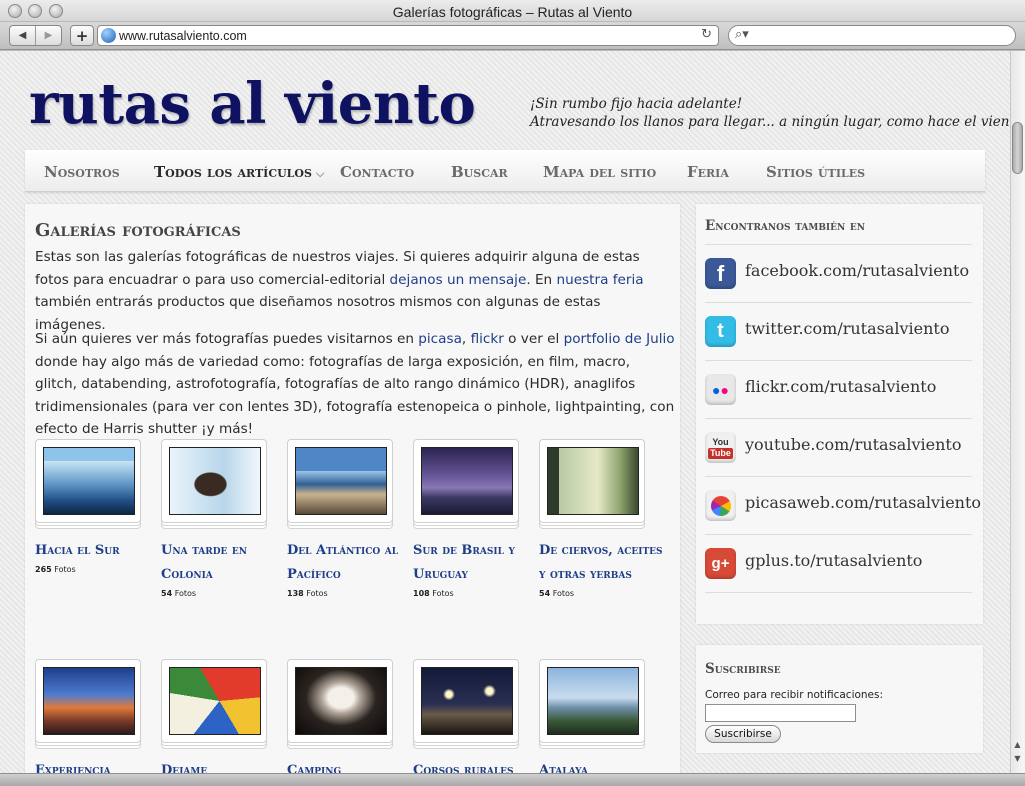 This screenshot has height=786, width=1025. Describe the element at coordinates (487, 339) in the screenshot. I see `link-flickr: flickr` at that location.